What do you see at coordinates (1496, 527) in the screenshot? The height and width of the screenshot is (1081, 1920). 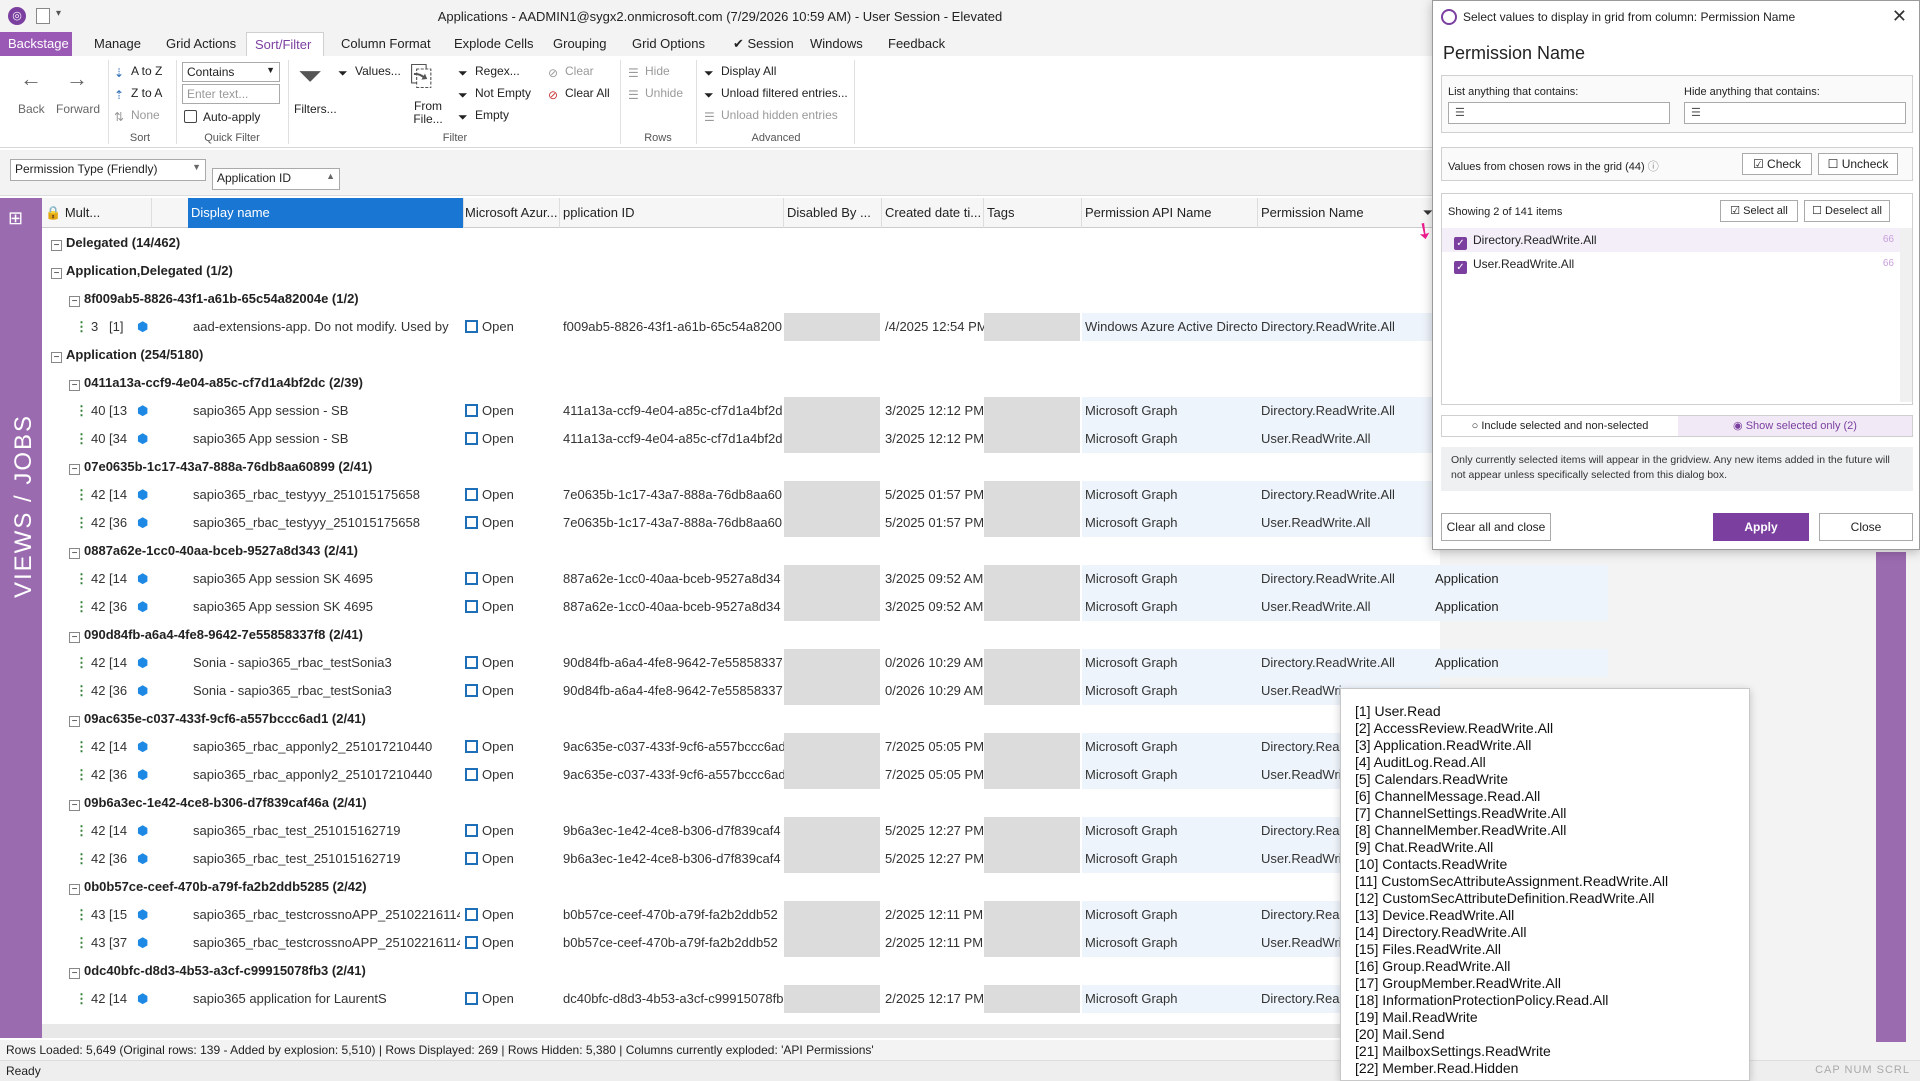 I see `clear-all-close-button: Clear all and close` at bounding box center [1496, 527].